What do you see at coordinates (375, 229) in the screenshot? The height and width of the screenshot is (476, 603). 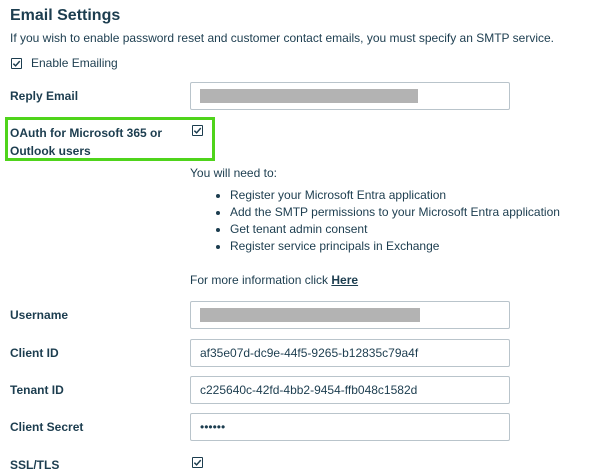 I see `list-item: Get tenant admin consent` at bounding box center [375, 229].